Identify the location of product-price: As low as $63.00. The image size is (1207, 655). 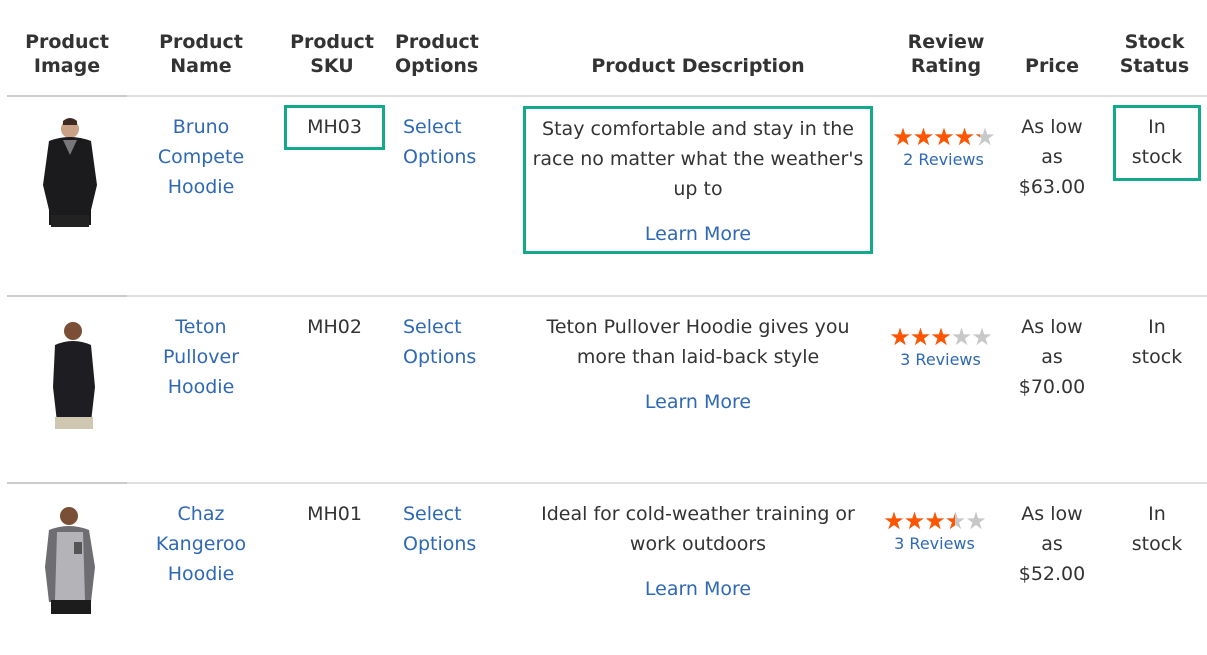
(1052, 157).